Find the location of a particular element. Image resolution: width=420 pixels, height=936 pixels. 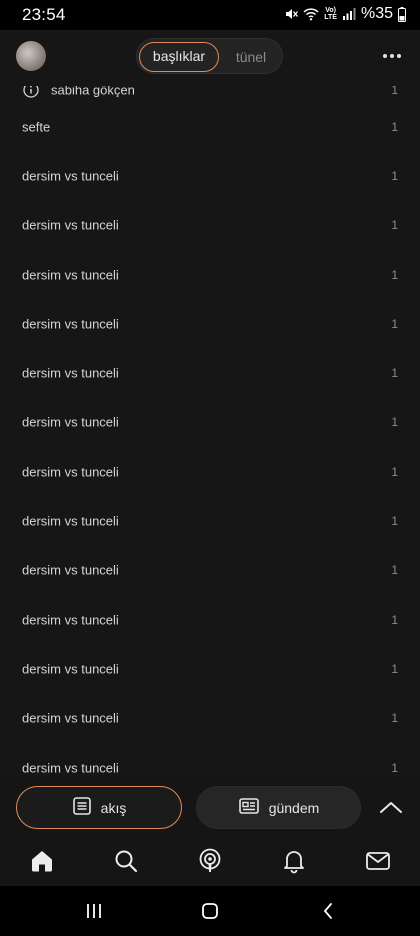

home-button-icon is located at coordinates (210, 911).